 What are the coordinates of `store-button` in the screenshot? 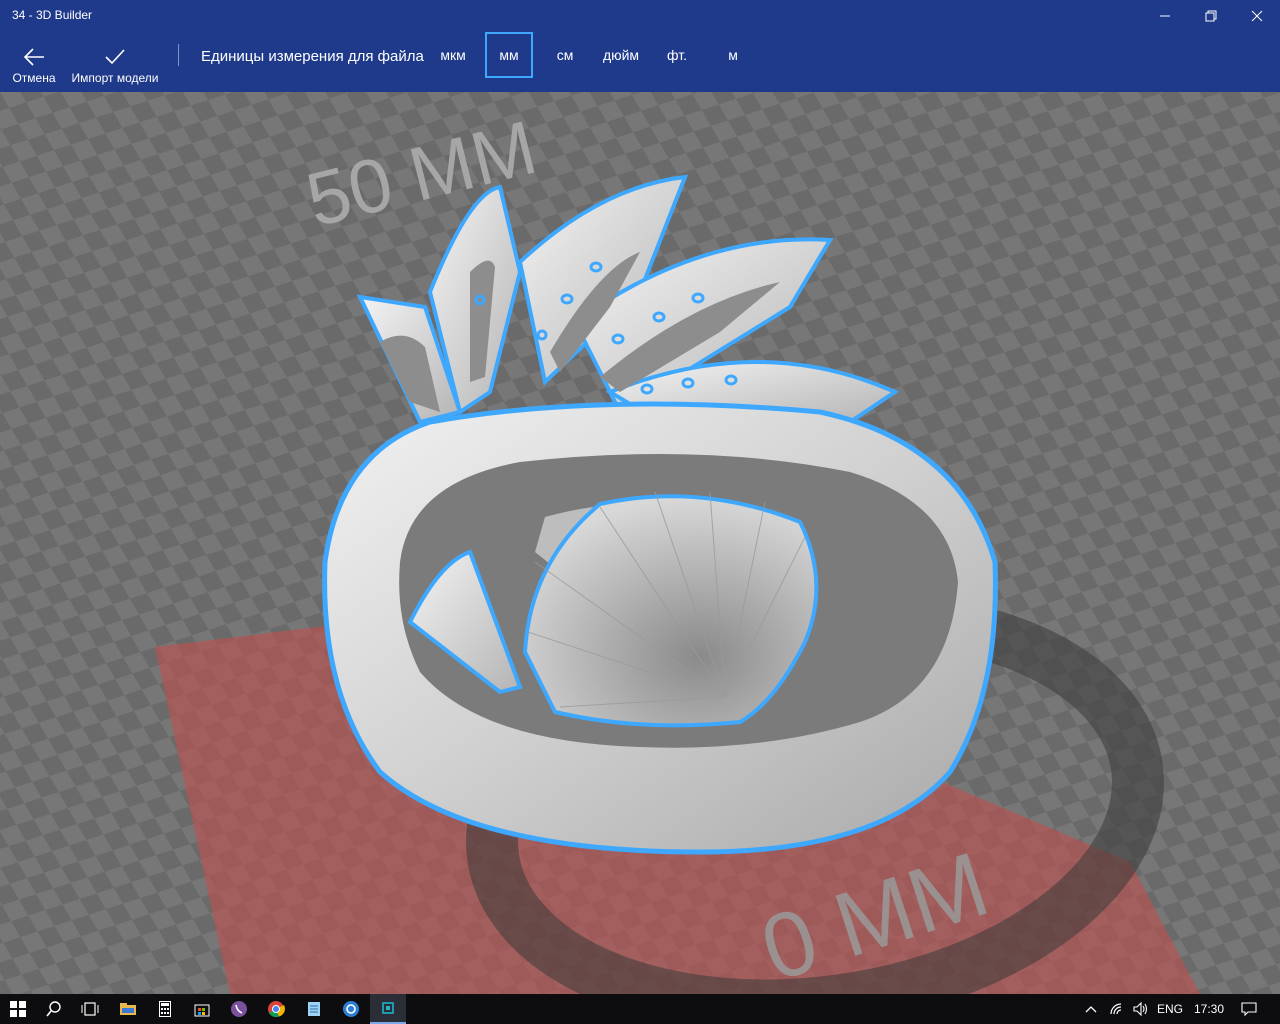 It's located at (202, 1009).